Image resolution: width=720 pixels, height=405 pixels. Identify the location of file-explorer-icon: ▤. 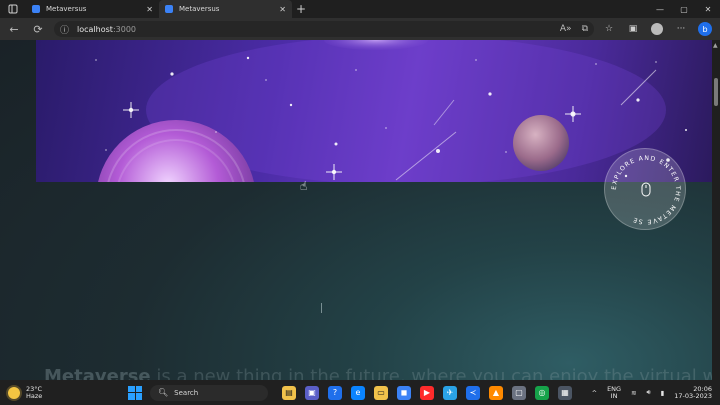
(289, 392).